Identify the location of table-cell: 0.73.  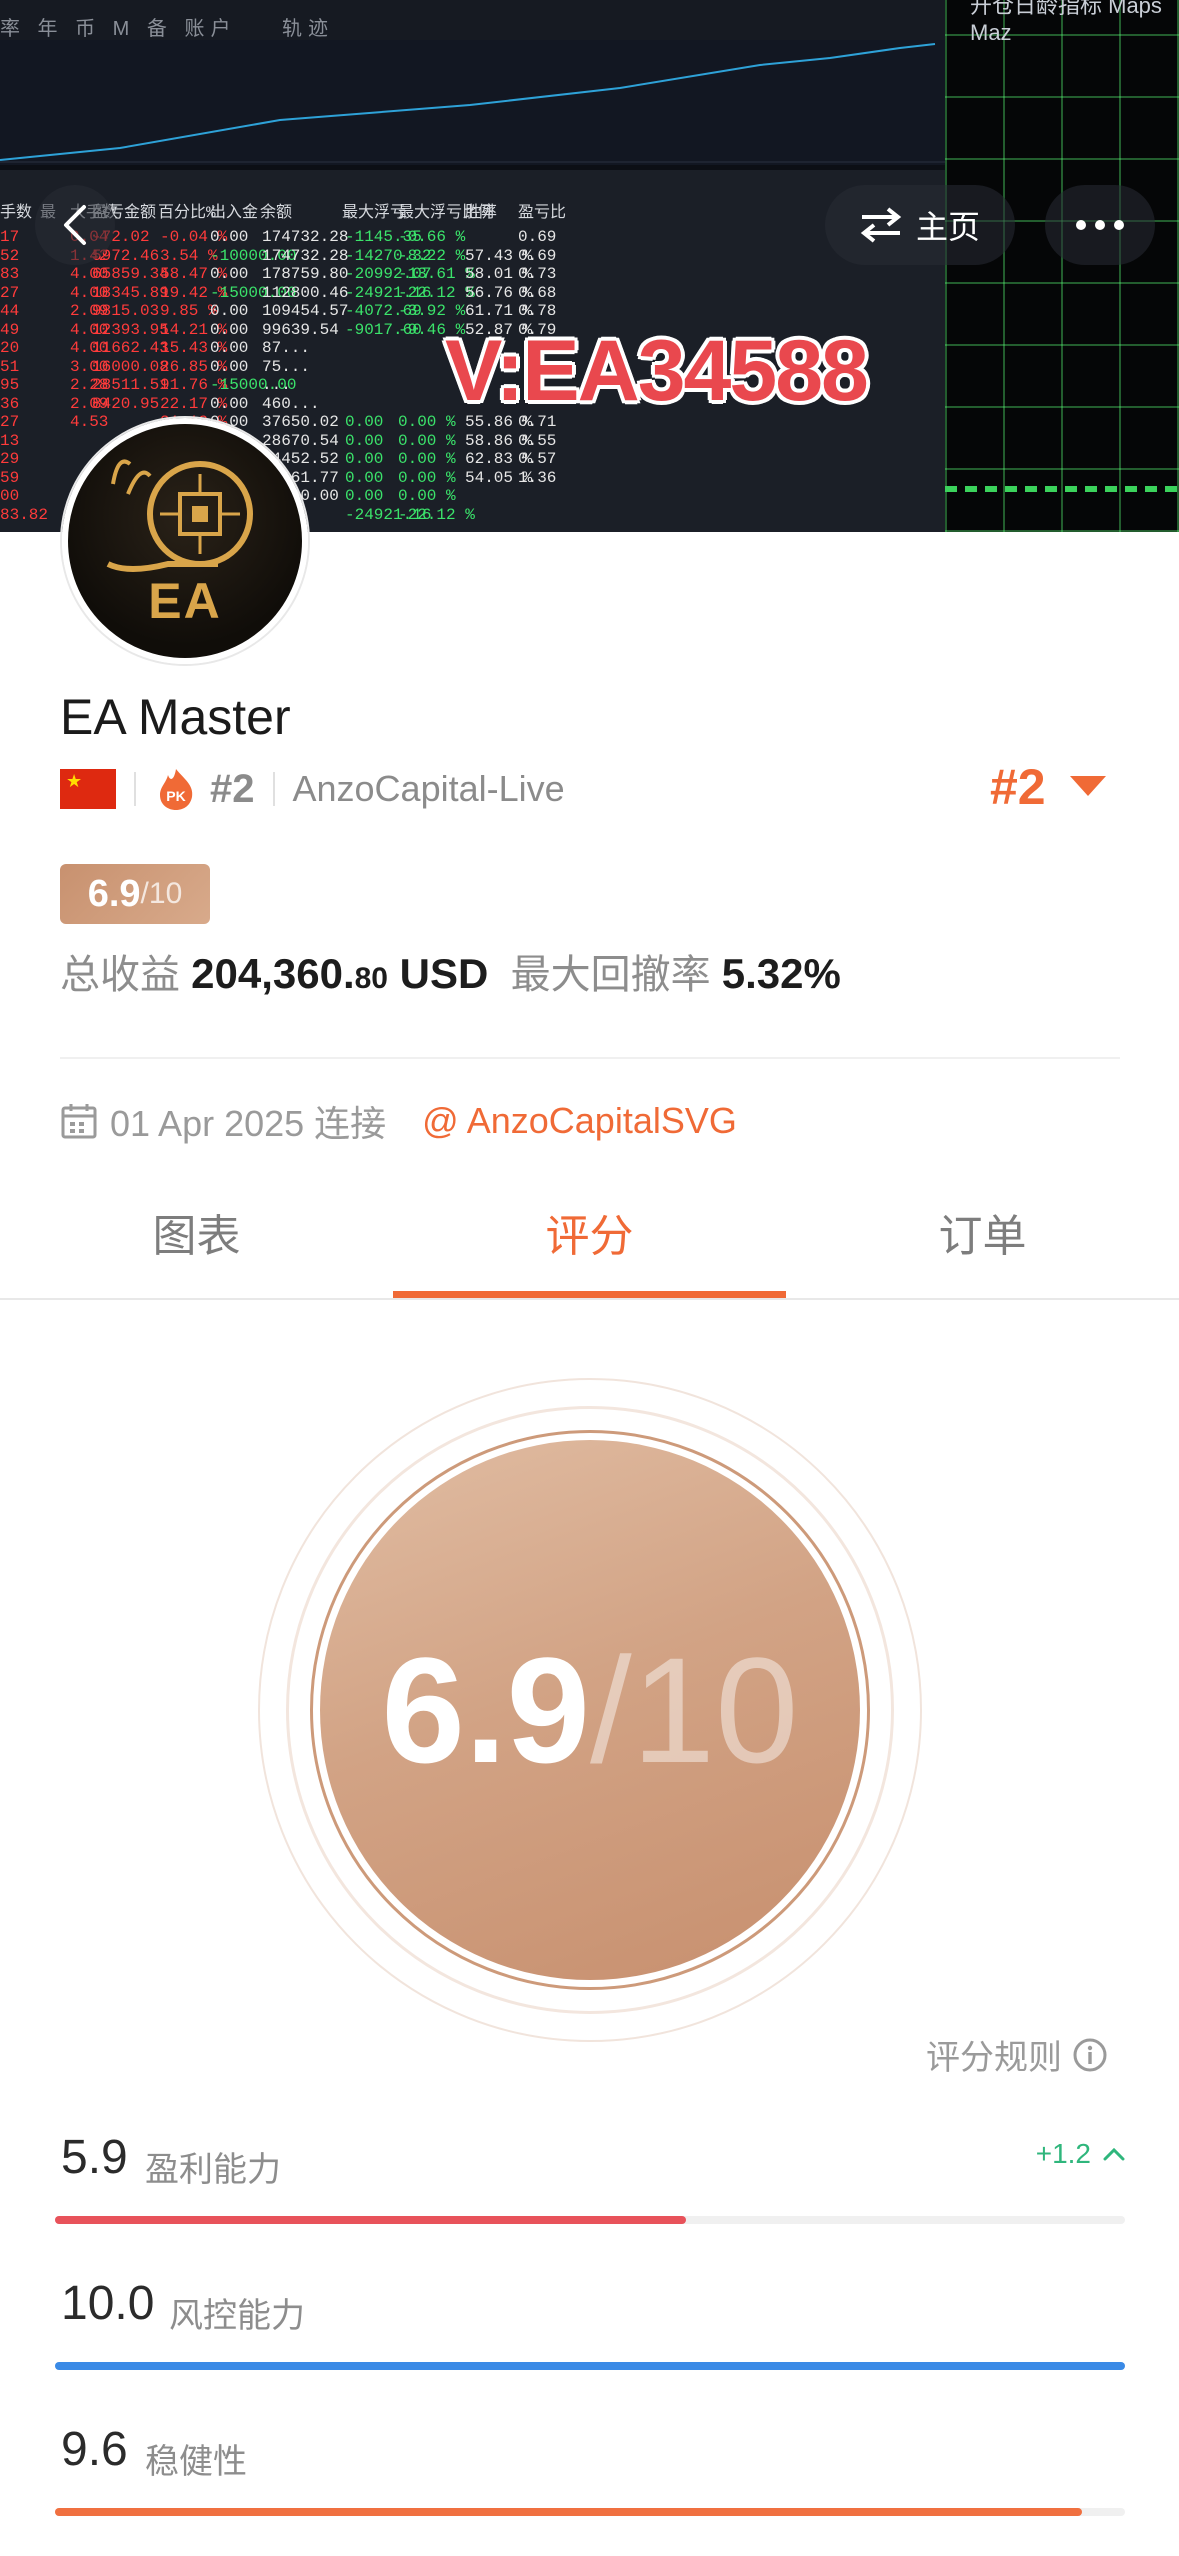
(537, 274).